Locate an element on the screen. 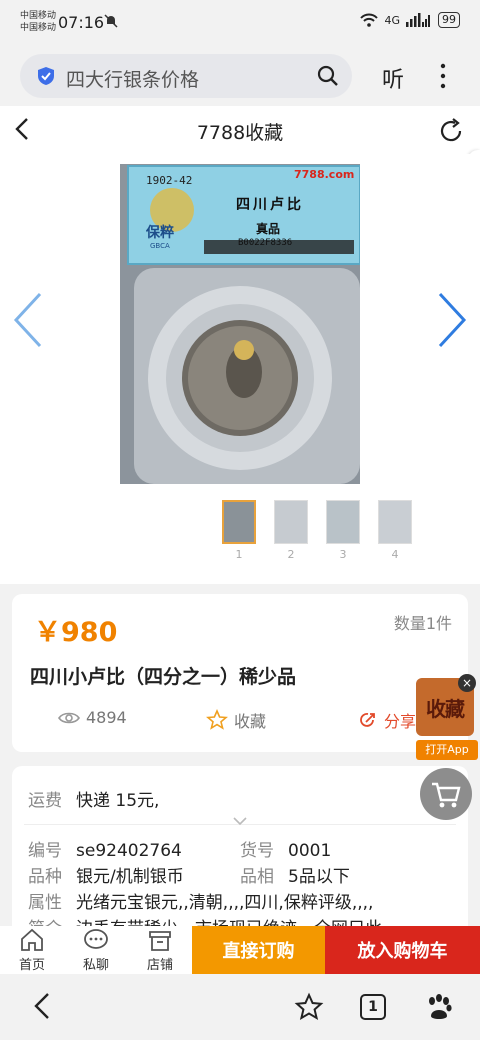 The width and height of the screenshot is (480, 1040). action-bar: 首页 私聊 店铺 直接订购 放入购物车 is located at coordinates (240, 950).